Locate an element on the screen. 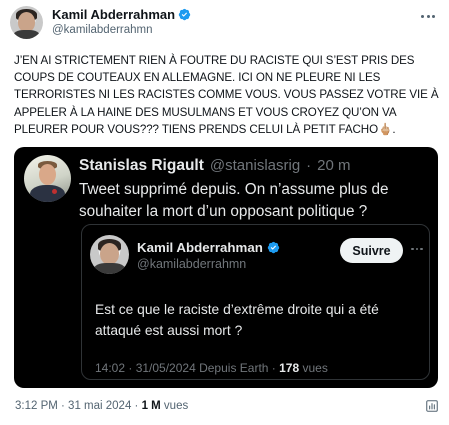 This screenshot has width=449, height=425. author-avatar is located at coordinates (26, 22).